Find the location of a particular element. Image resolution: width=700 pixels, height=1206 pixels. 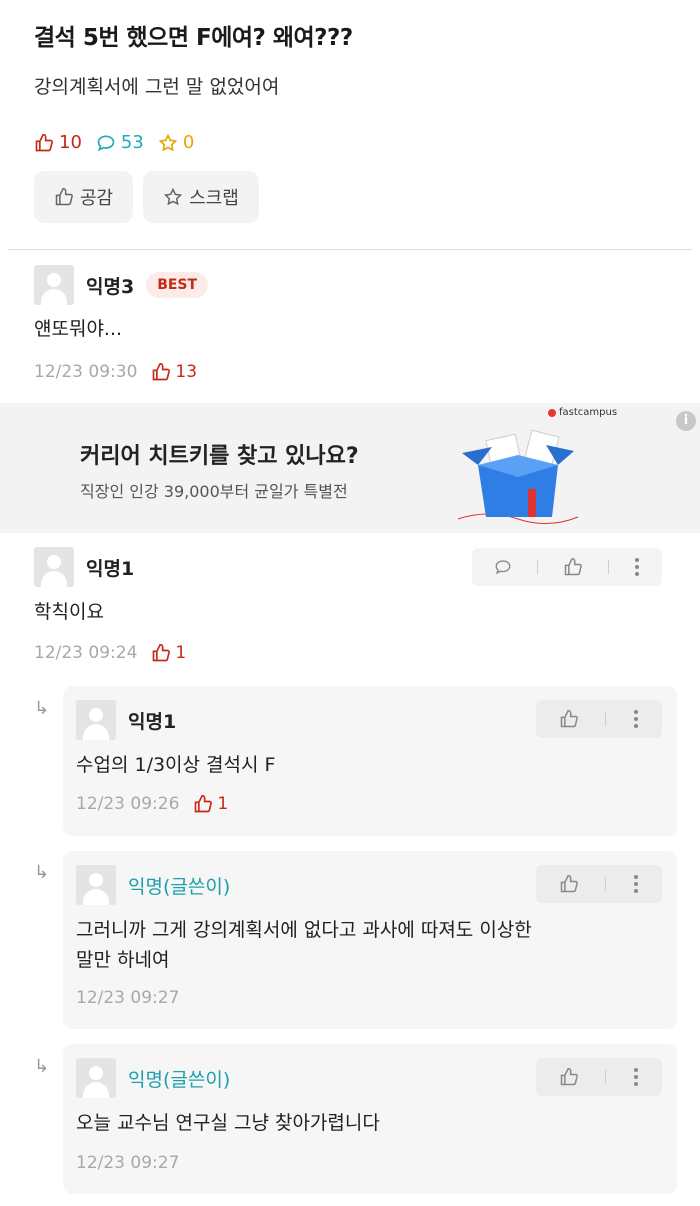

comment-likes-value: 13 is located at coordinates (186, 372).